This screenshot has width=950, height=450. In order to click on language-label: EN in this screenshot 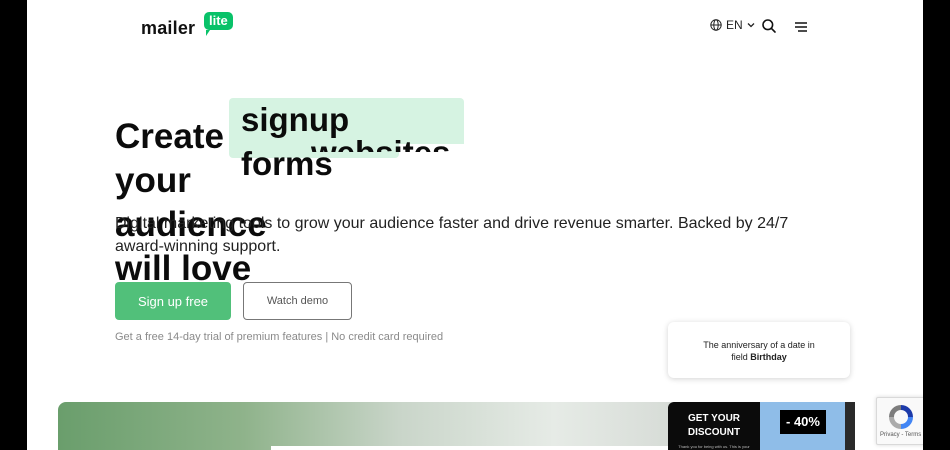, I will do `click(734, 25)`.